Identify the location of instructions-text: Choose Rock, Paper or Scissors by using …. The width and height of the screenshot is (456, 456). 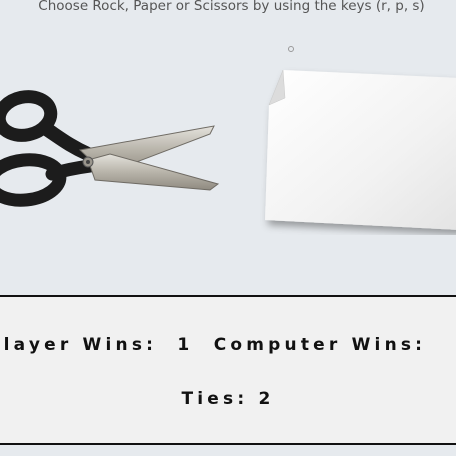
(231, 7).